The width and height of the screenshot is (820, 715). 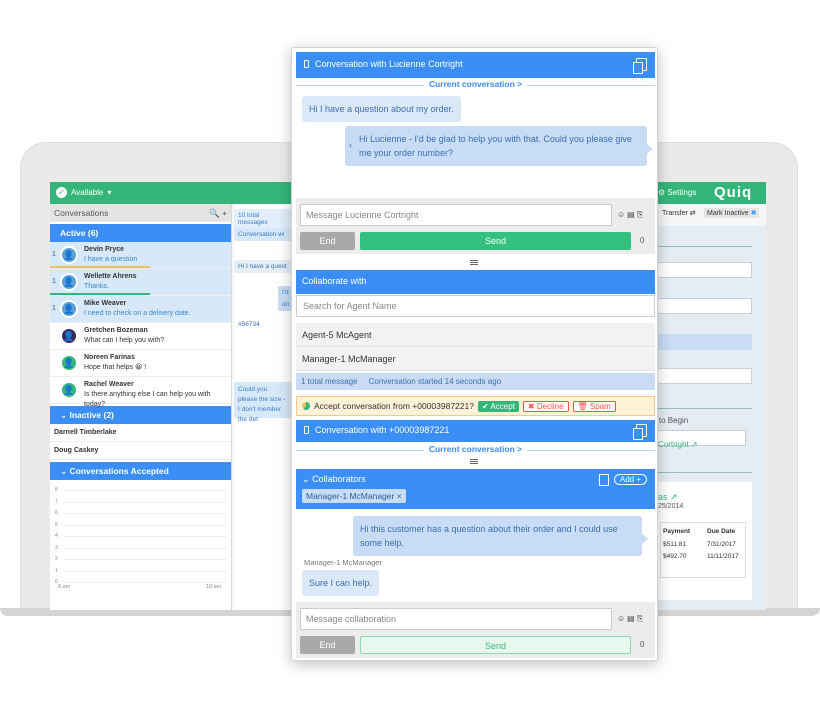 I want to click on decline-button: ✖ Decline, so click(x=545, y=406).